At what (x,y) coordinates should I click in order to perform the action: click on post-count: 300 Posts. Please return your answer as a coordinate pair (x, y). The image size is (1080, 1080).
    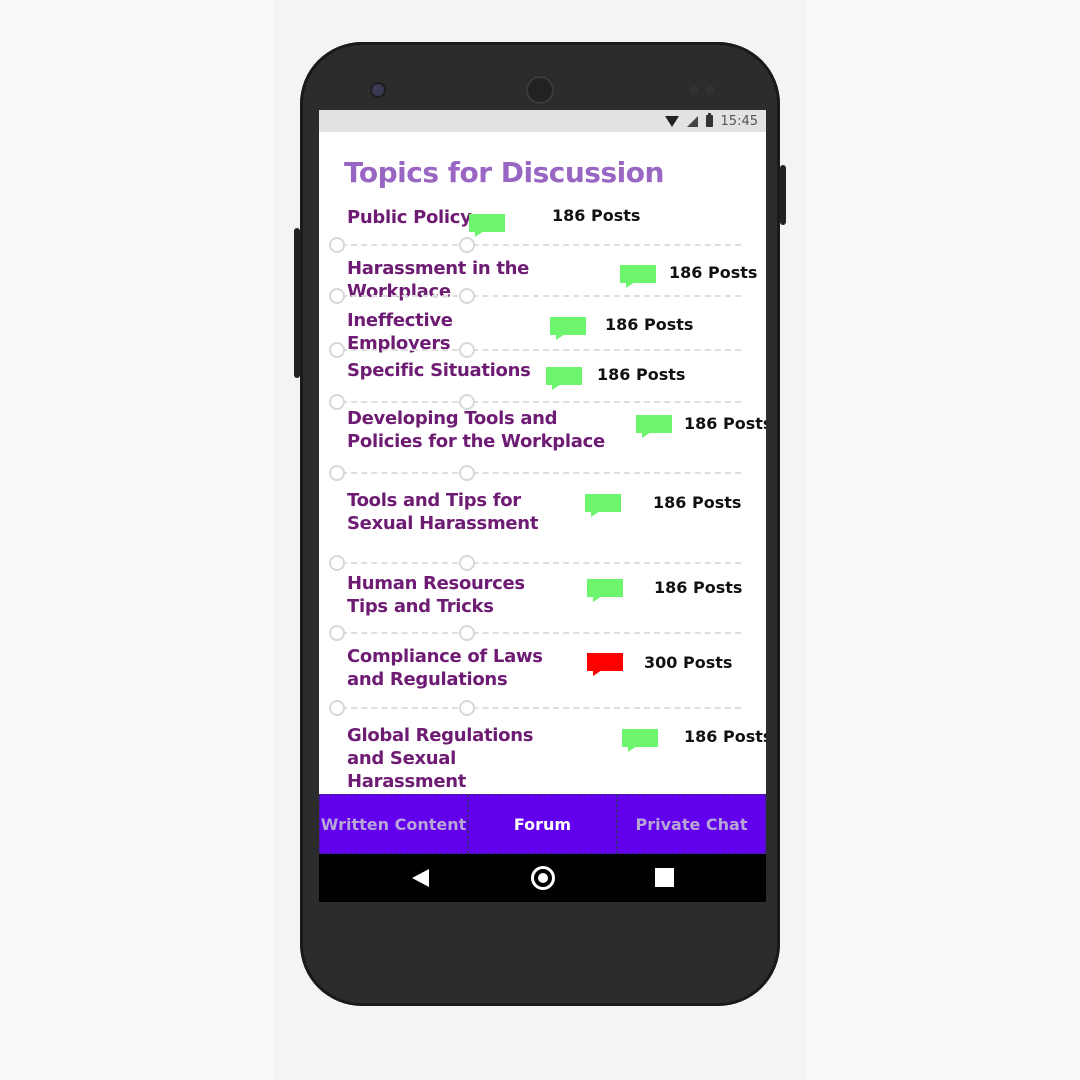
    Looking at the image, I should click on (688, 662).